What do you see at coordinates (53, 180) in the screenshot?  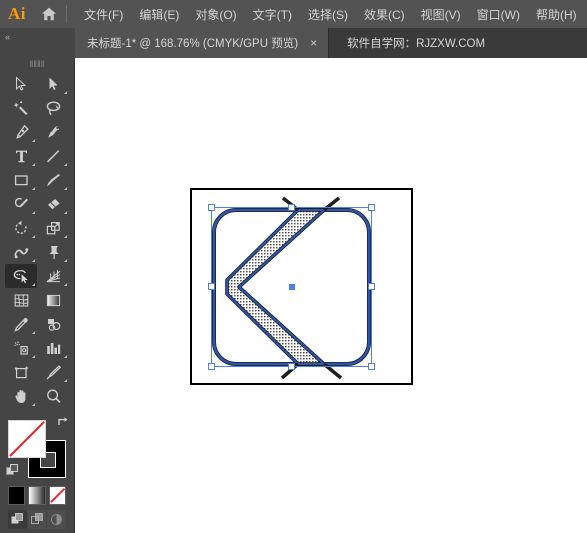 I see `paintbrush-tool` at bounding box center [53, 180].